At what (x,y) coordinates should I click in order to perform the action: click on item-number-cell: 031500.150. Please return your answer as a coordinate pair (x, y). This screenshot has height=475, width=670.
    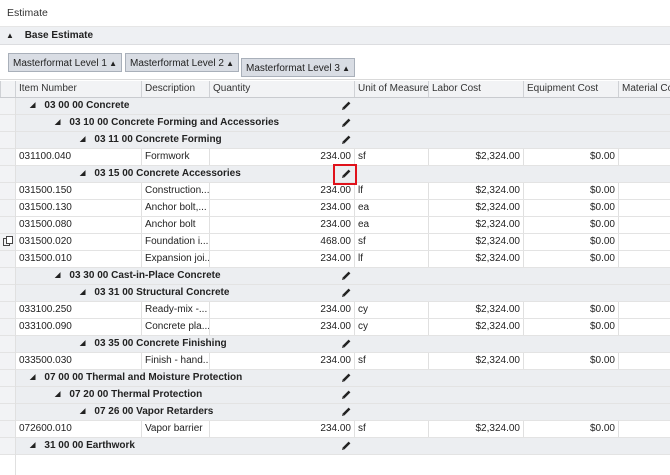
    Looking at the image, I should click on (78, 191).